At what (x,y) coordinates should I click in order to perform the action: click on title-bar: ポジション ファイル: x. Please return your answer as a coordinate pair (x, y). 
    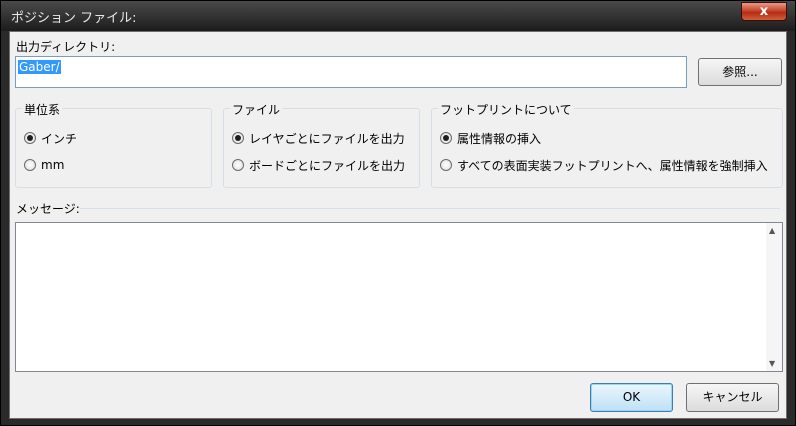
    Looking at the image, I should click on (398, 16).